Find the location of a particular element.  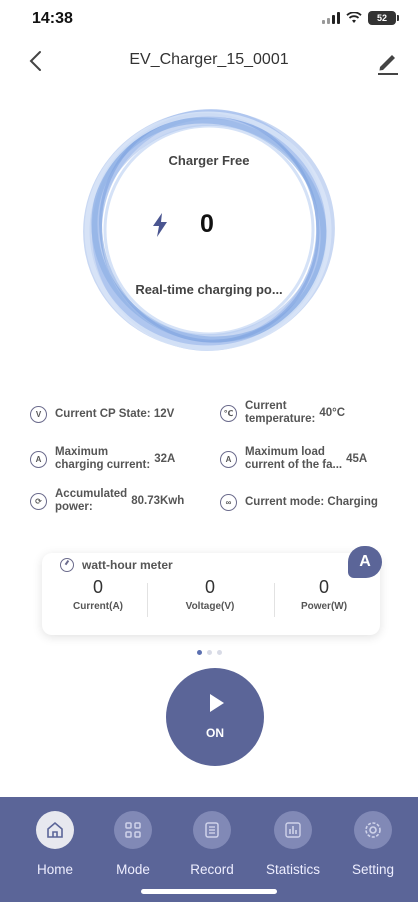

on-label: ON is located at coordinates (215, 733).